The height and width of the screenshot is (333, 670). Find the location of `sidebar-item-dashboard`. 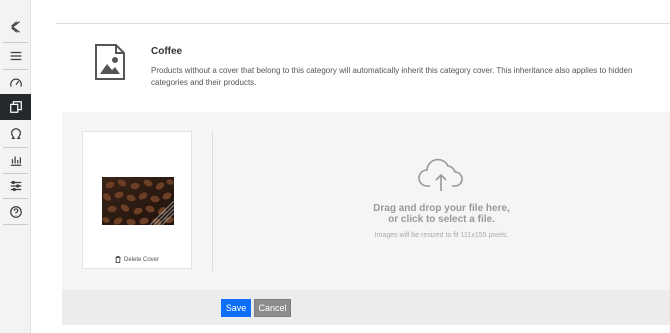

sidebar-item-dashboard is located at coordinates (15, 83).